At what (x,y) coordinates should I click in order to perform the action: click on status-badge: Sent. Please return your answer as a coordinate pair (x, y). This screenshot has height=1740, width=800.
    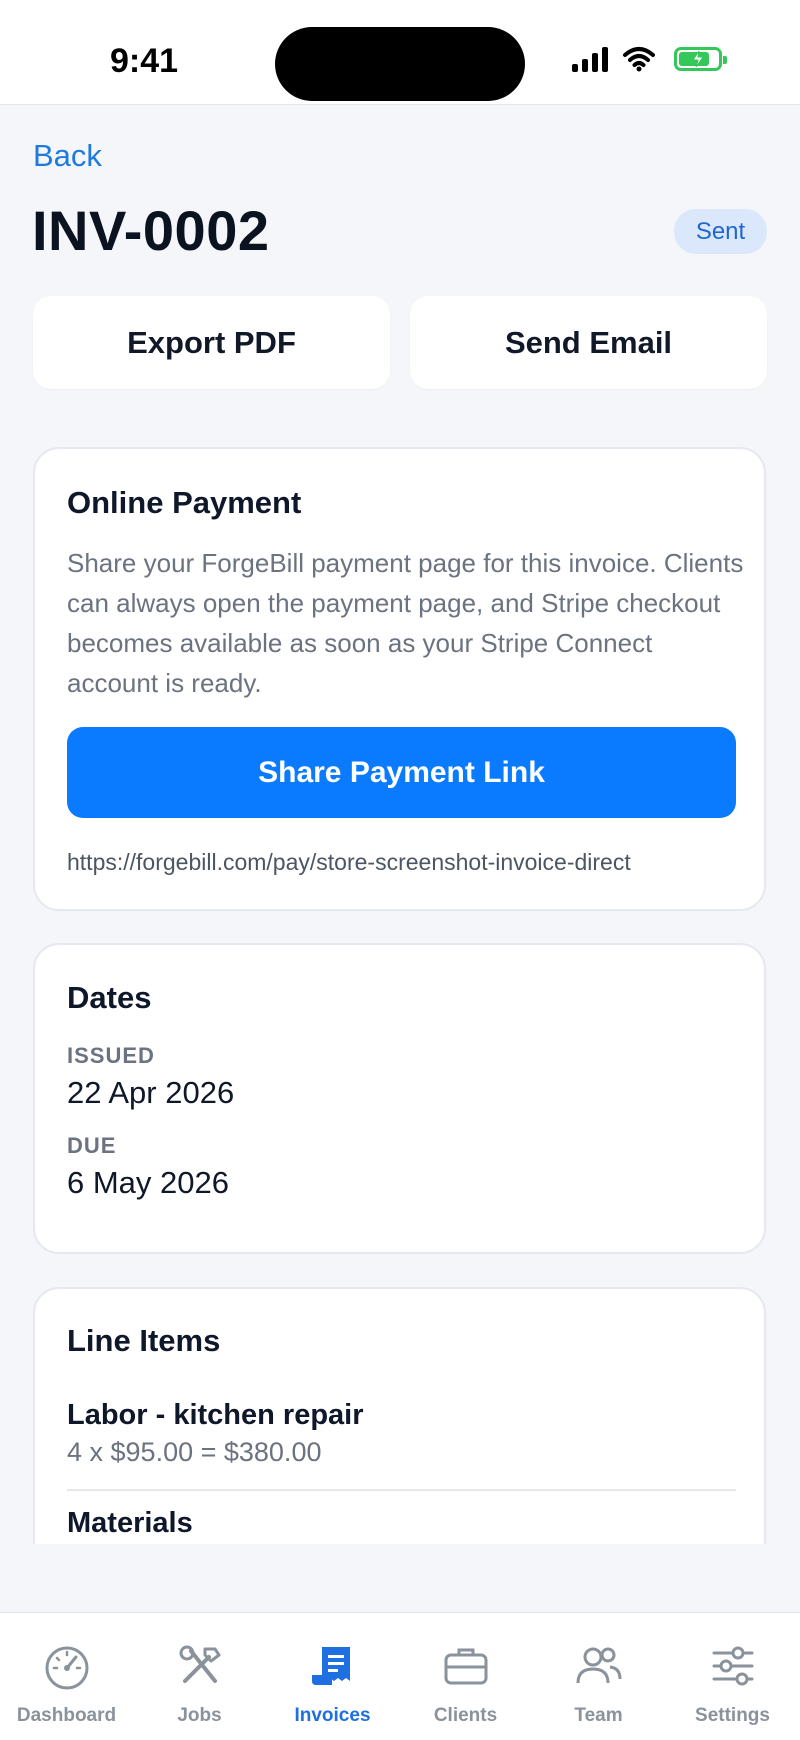
    Looking at the image, I should click on (720, 231).